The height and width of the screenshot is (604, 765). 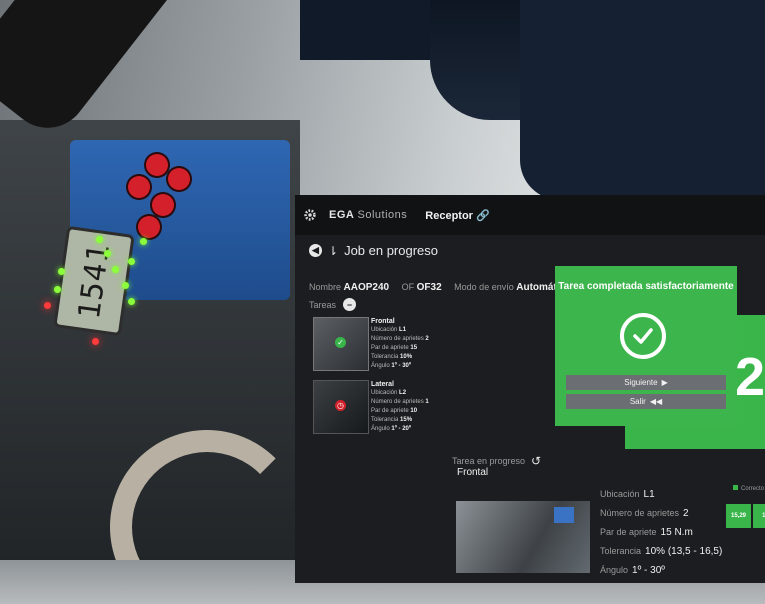 What do you see at coordinates (157, 165) in the screenshot?
I see `wrench-button-up` at bounding box center [157, 165].